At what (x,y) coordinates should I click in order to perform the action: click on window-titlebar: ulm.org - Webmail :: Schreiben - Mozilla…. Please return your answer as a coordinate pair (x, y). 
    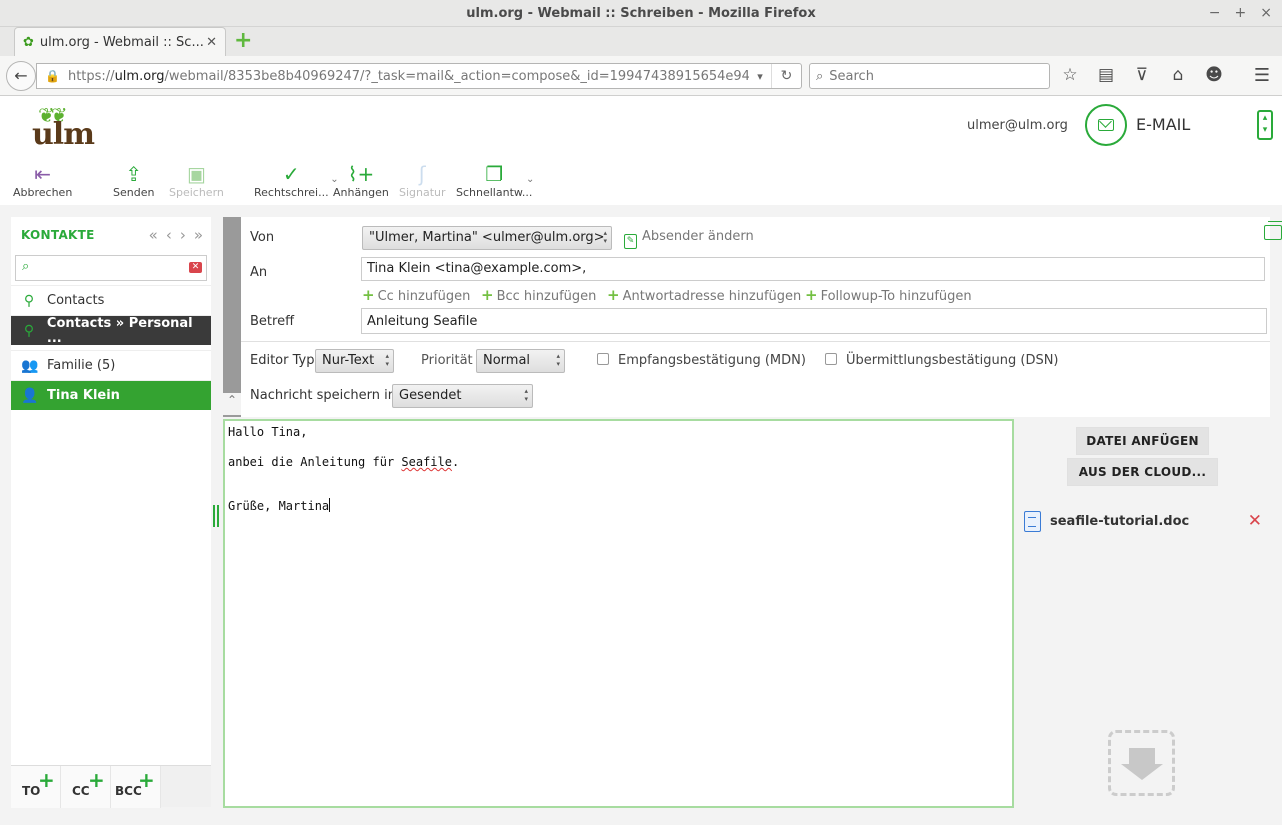
    Looking at the image, I should click on (641, 13).